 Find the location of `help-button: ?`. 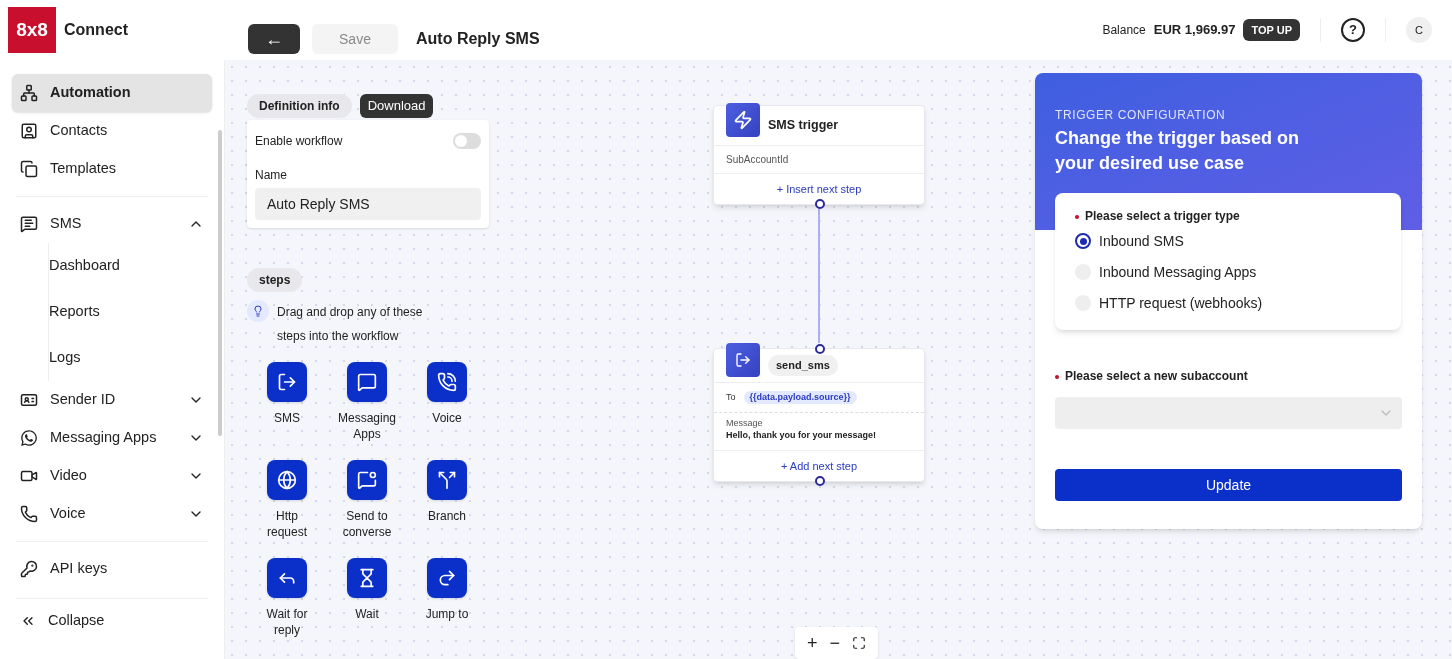

help-button: ? is located at coordinates (1353, 30).